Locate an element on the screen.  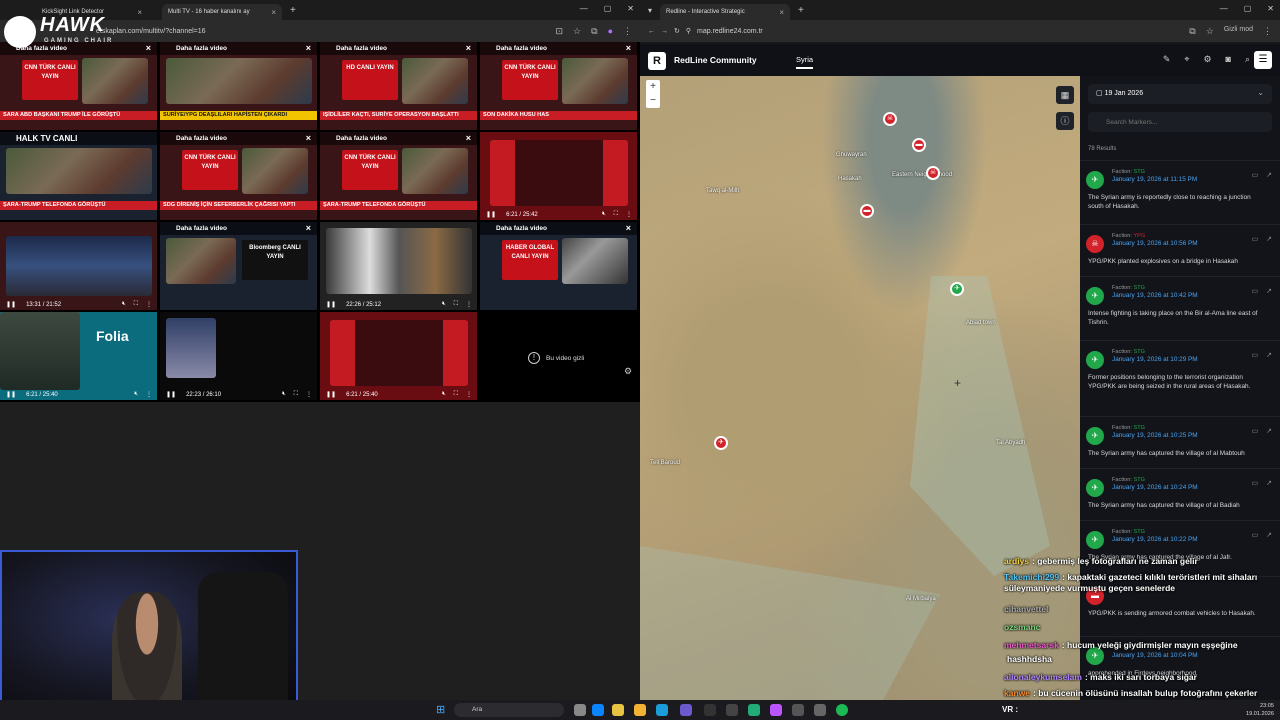
translate-icon: ⧉ is located at coordinates (1192, 31).